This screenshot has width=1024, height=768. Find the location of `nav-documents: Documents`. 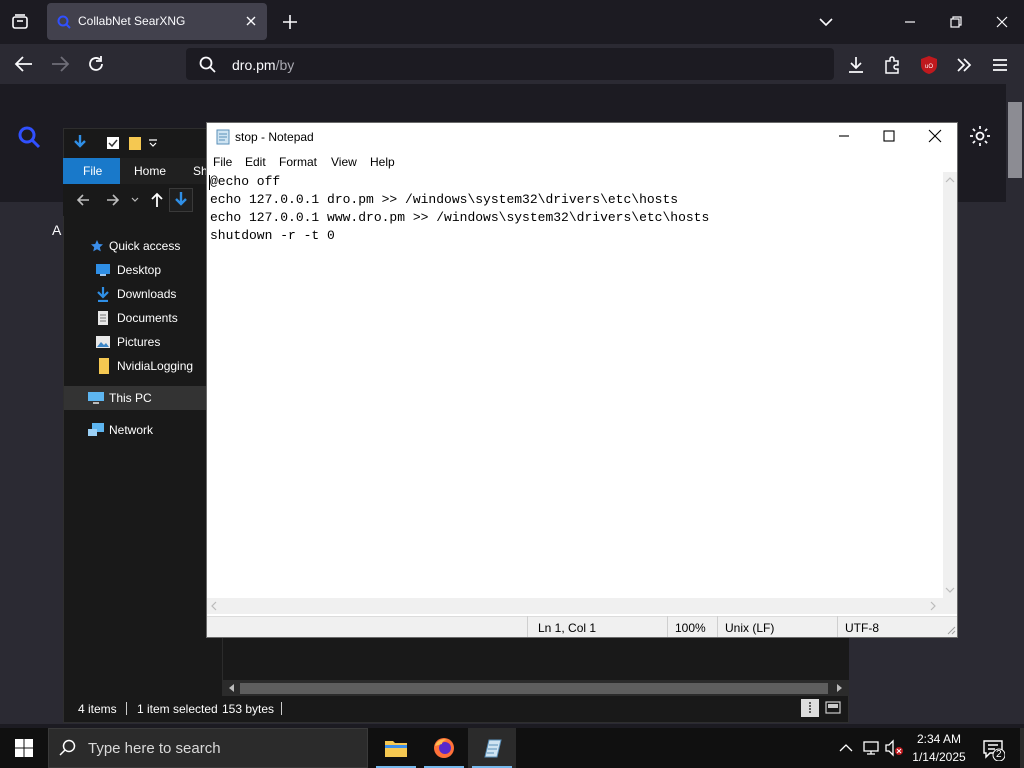

nav-documents: Documents is located at coordinates (135, 318).